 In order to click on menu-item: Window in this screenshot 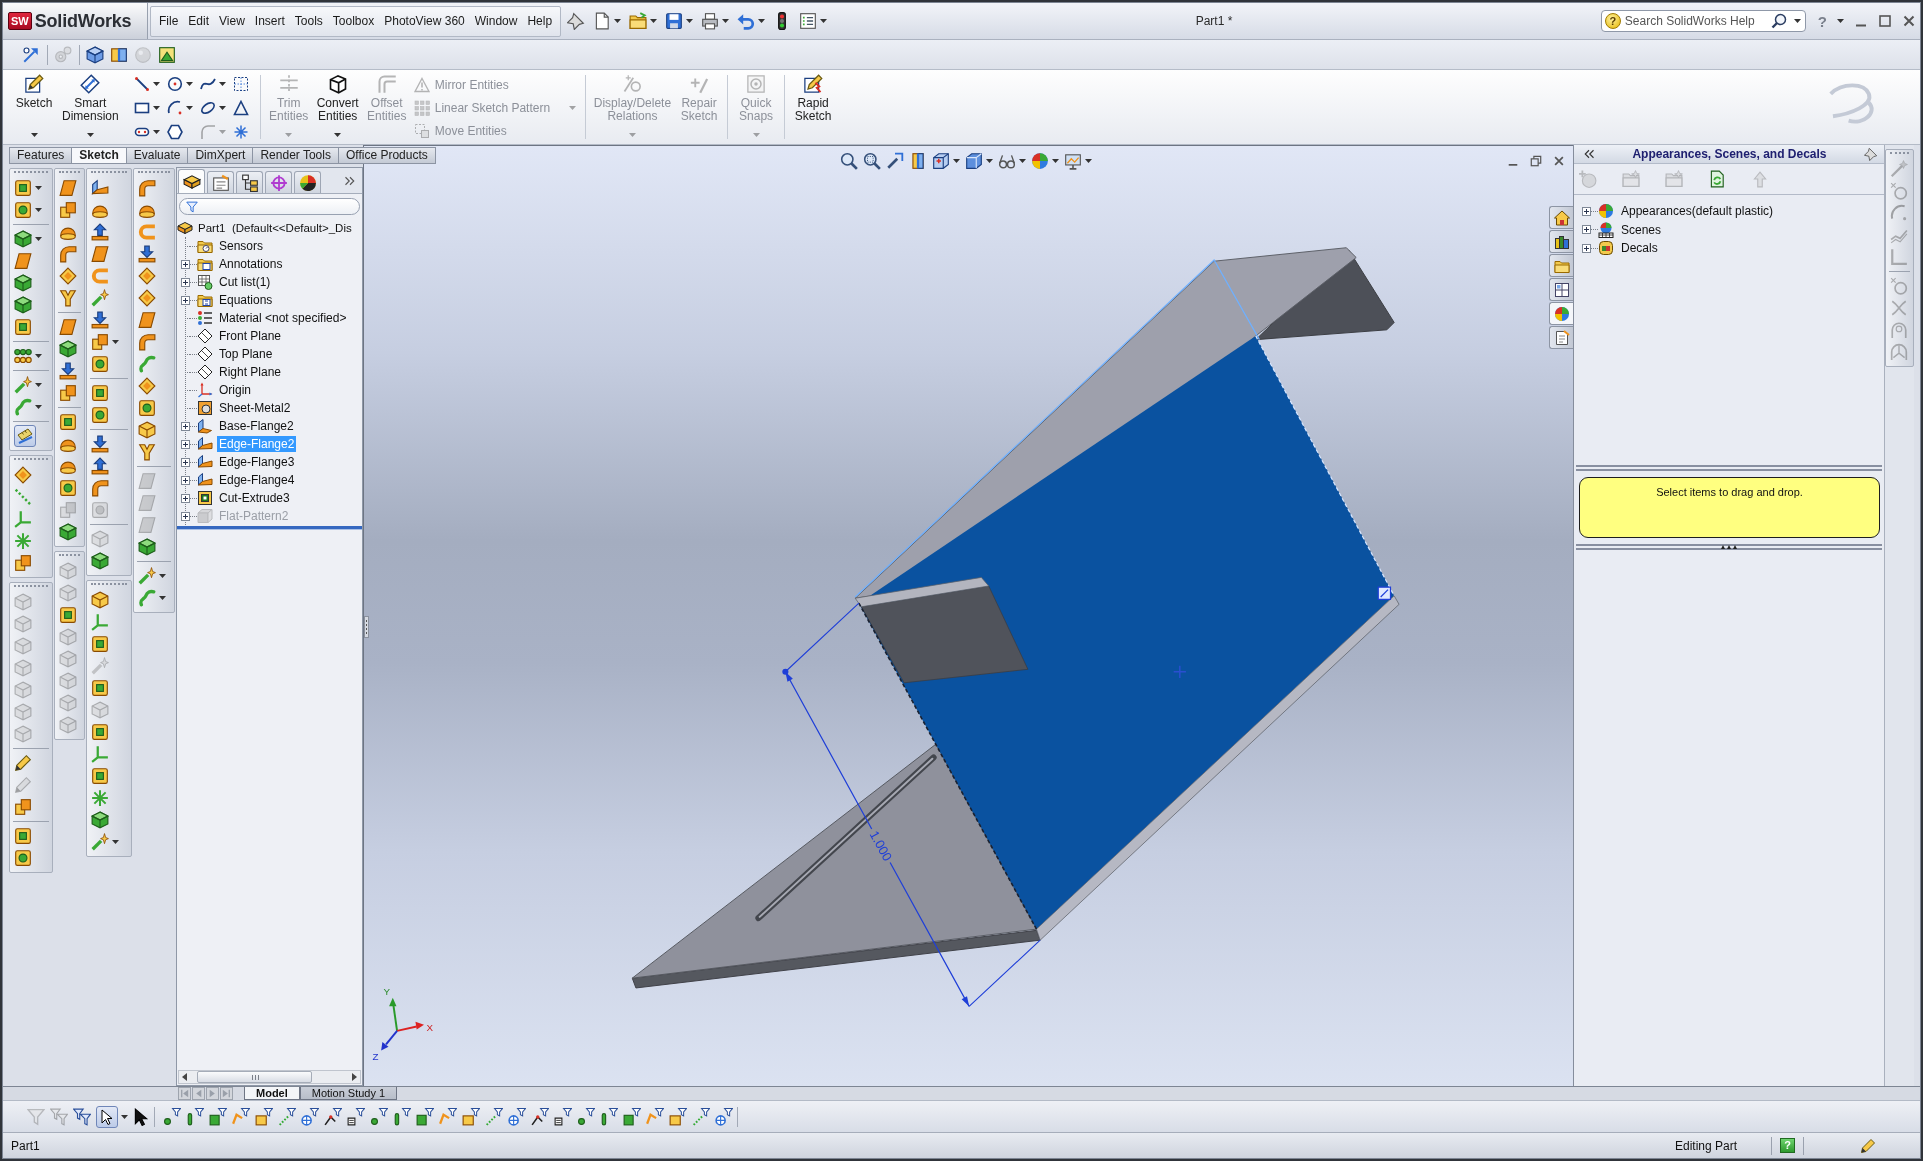, I will do `click(496, 21)`.